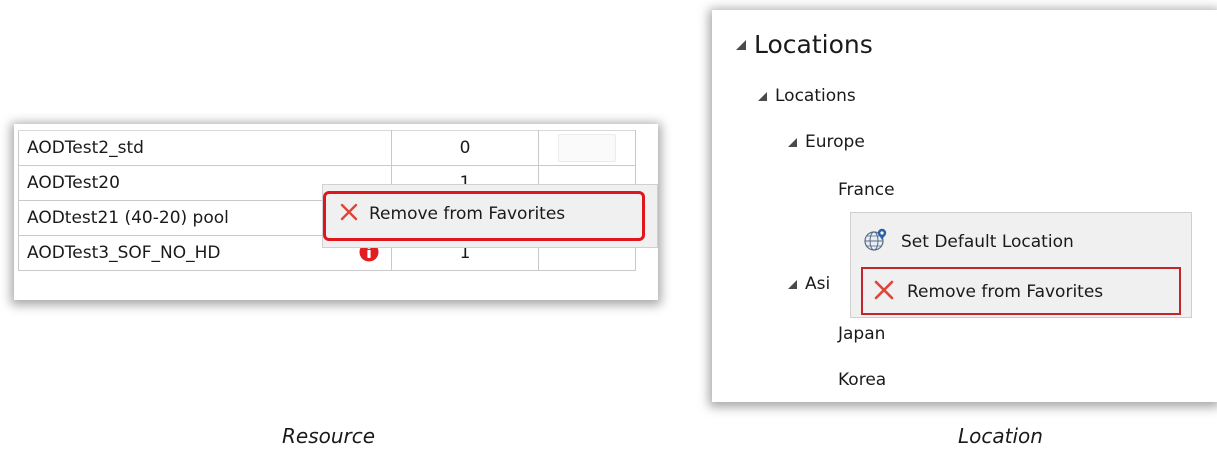 This screenshot has height=472, width=1217. Describe the element at coordinates (465, 148) in the screenshot. I see `resource-count: 0` at that location.